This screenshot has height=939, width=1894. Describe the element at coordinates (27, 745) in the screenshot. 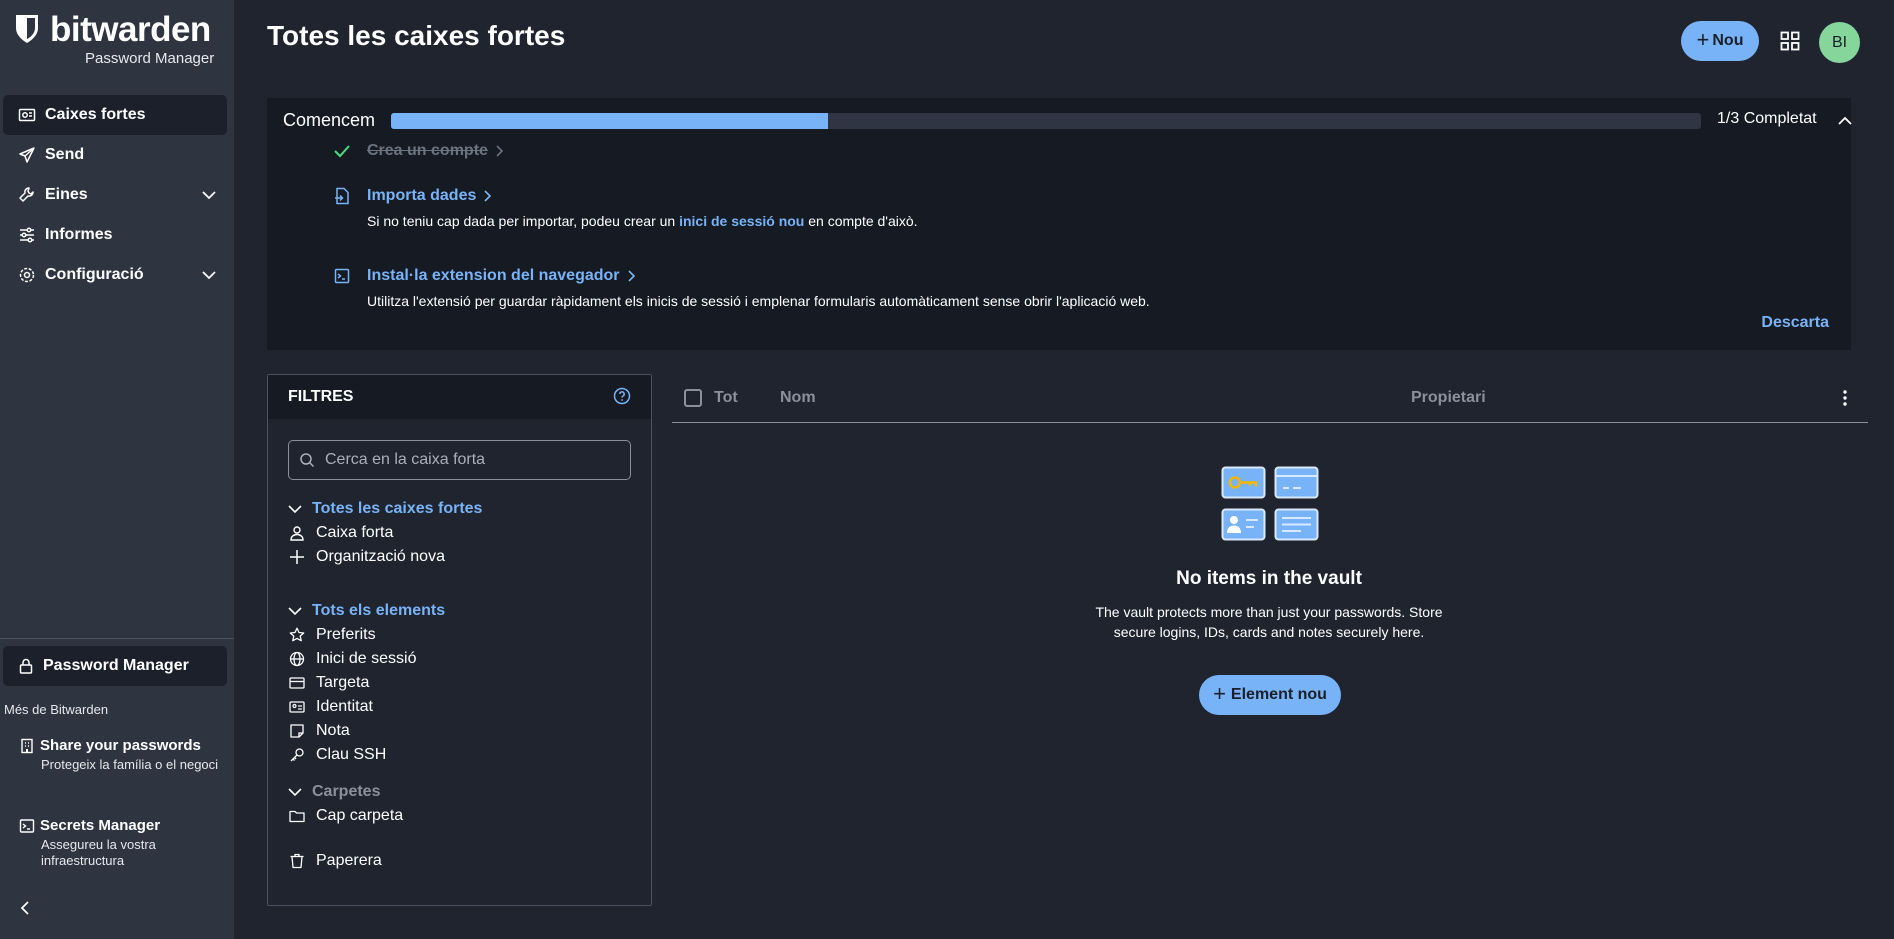

I see `building-icon` at that location.